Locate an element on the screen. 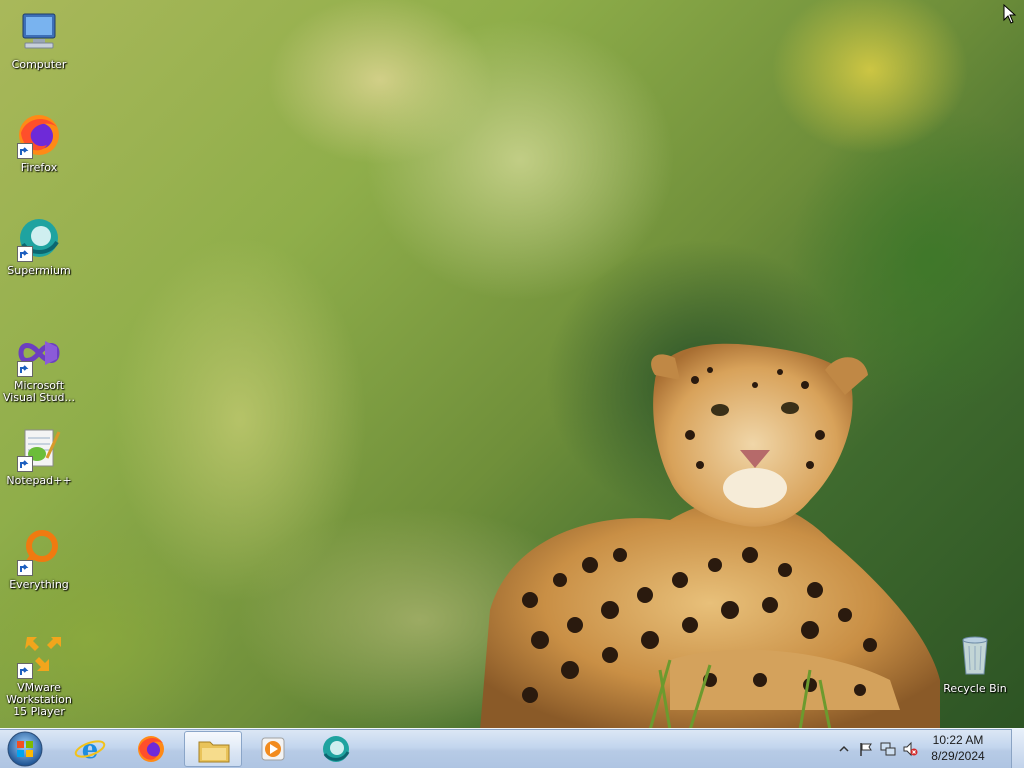 The width and height of the screenshot is (1024, 768). everything-icon is located at coordinates (39, 552).